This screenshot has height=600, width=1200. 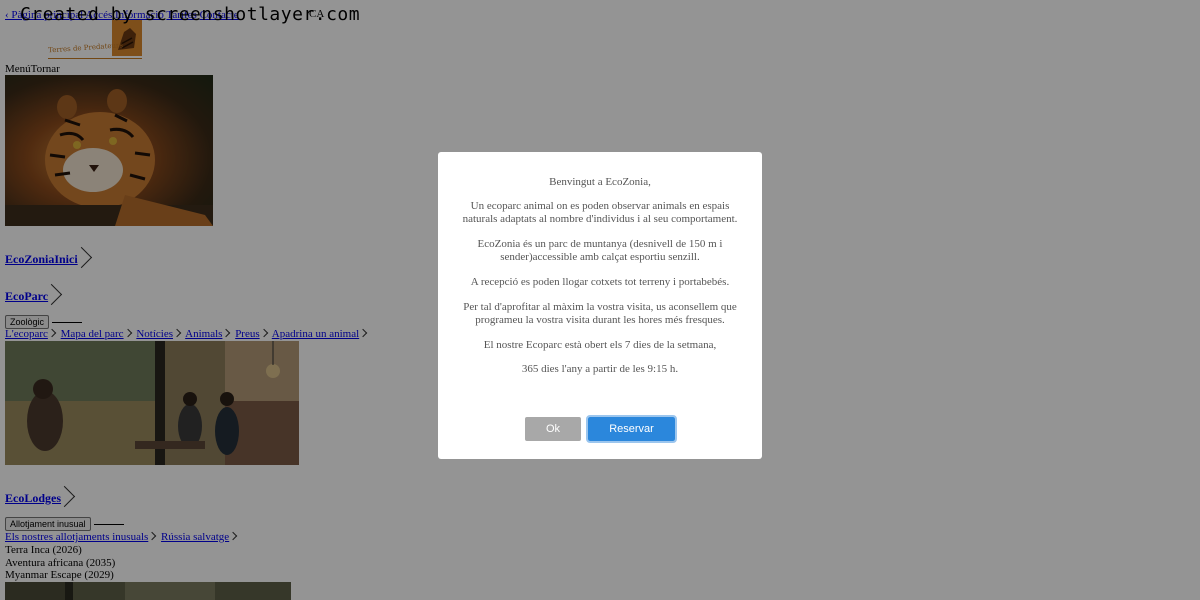 What do you see at coordinates (553, 429) in the screenshot?
I see `ok-button: Ok` at bounding box center [553, 429].